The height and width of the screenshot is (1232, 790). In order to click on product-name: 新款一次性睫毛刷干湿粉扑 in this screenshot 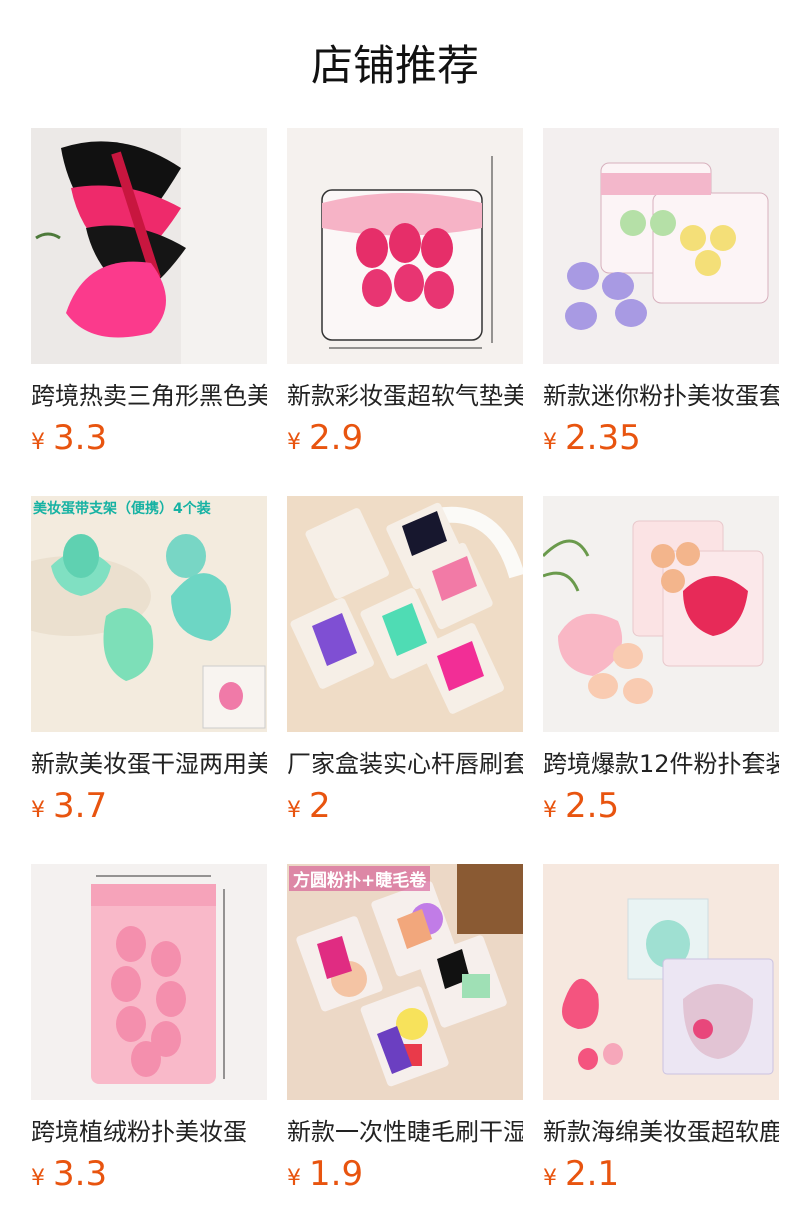, I will do `click(405, 1132)`.